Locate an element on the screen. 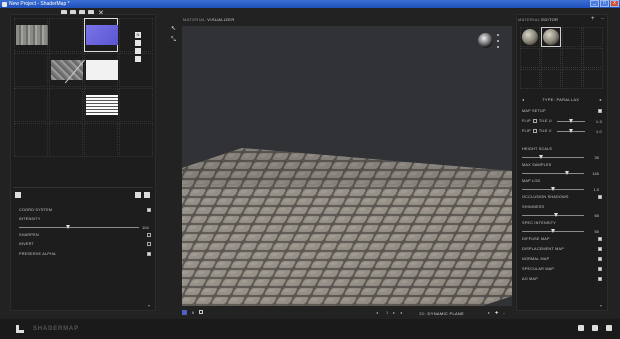  type-prev-icon: ◂ is located at coordinates (523, 99).